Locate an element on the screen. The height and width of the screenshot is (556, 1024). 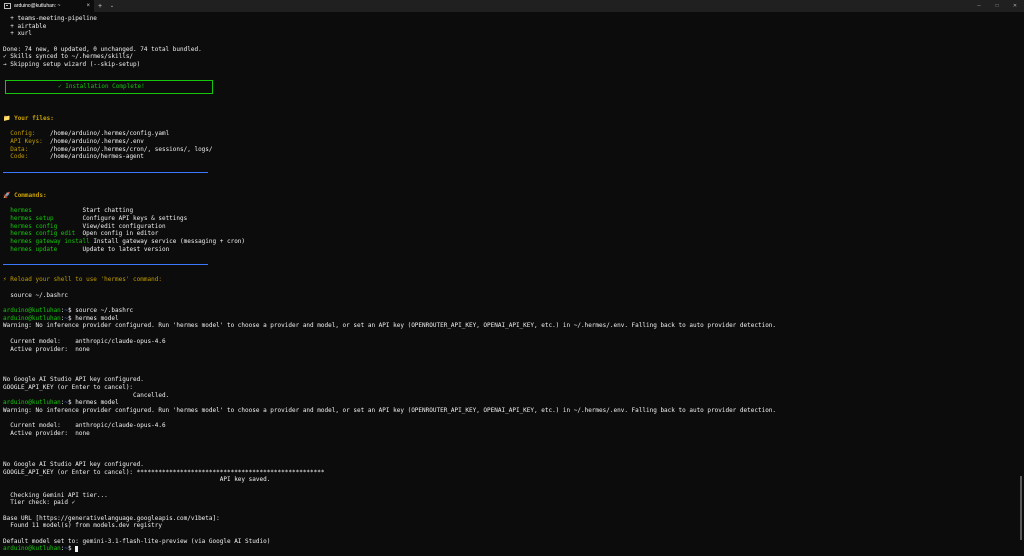
commands-heading: 🚀 Commands: is located at coordinates (25, 195).